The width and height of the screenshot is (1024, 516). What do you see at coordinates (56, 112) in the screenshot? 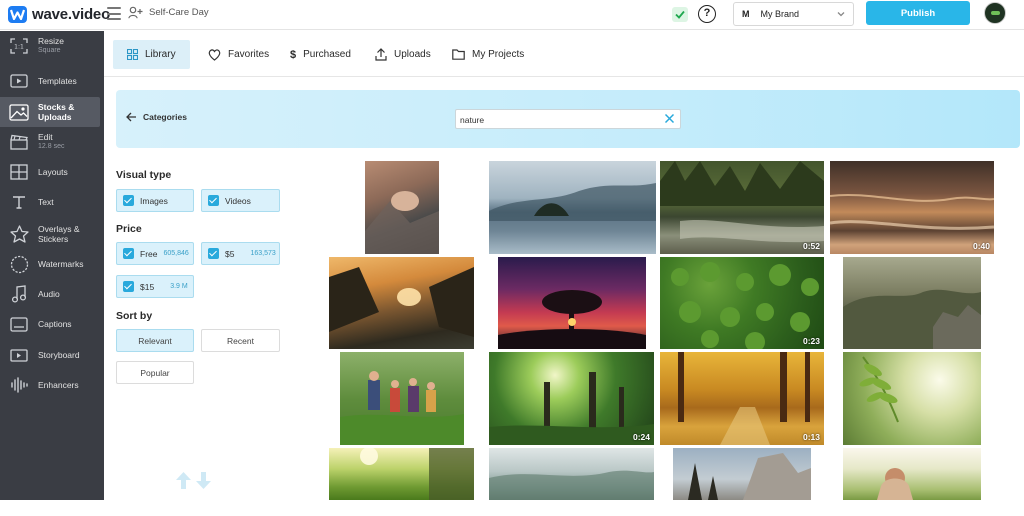
I see `sidebar-item-label: Stocks & Uploads` at bounding box center [56, 112].